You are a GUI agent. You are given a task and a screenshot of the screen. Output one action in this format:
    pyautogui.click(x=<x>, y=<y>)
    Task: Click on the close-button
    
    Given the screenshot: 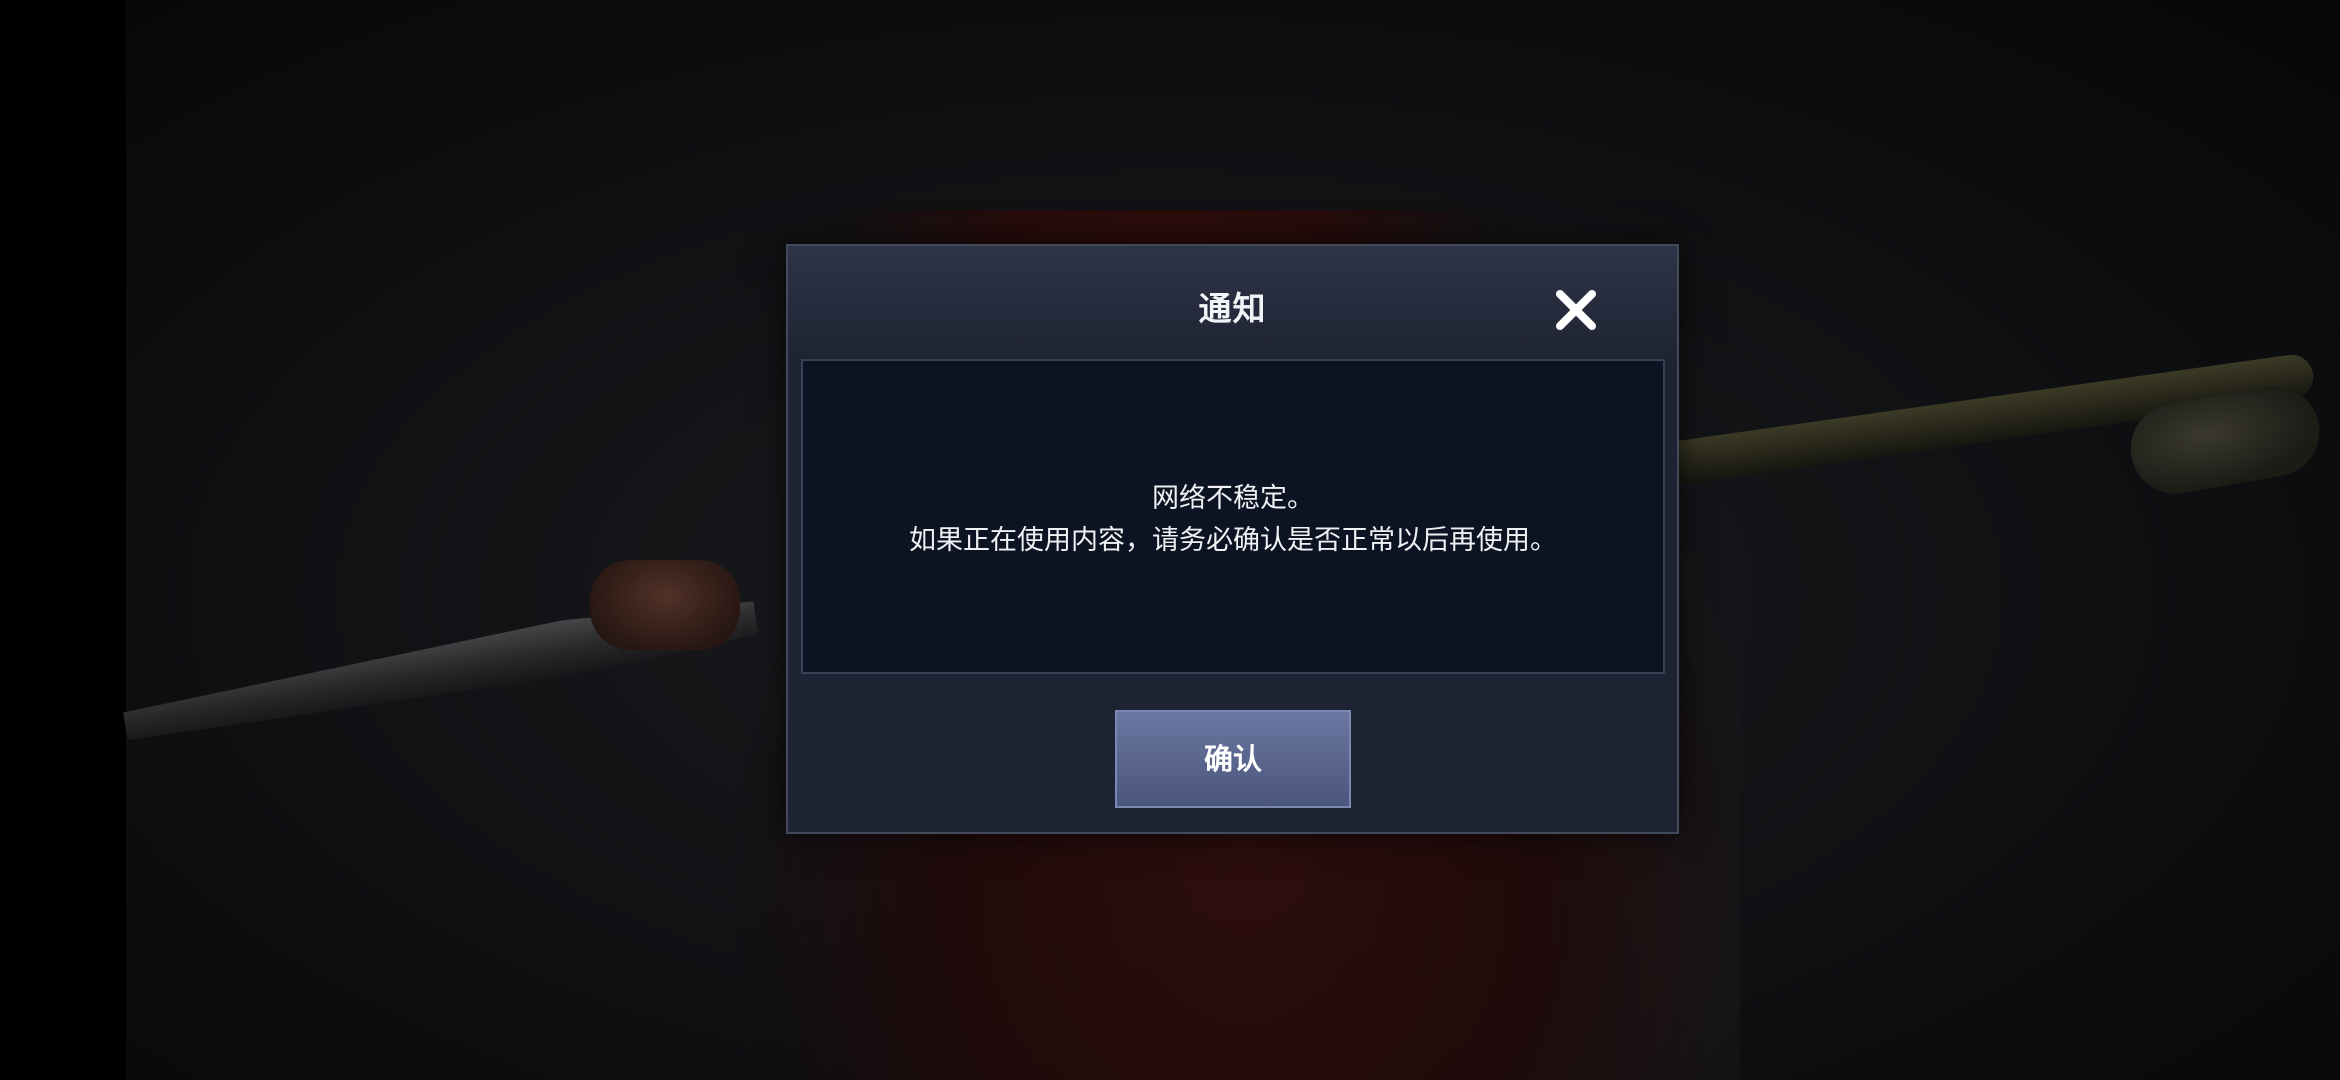 What is the action you would take?
    pyautogui.click(x=1576, y=310)
    